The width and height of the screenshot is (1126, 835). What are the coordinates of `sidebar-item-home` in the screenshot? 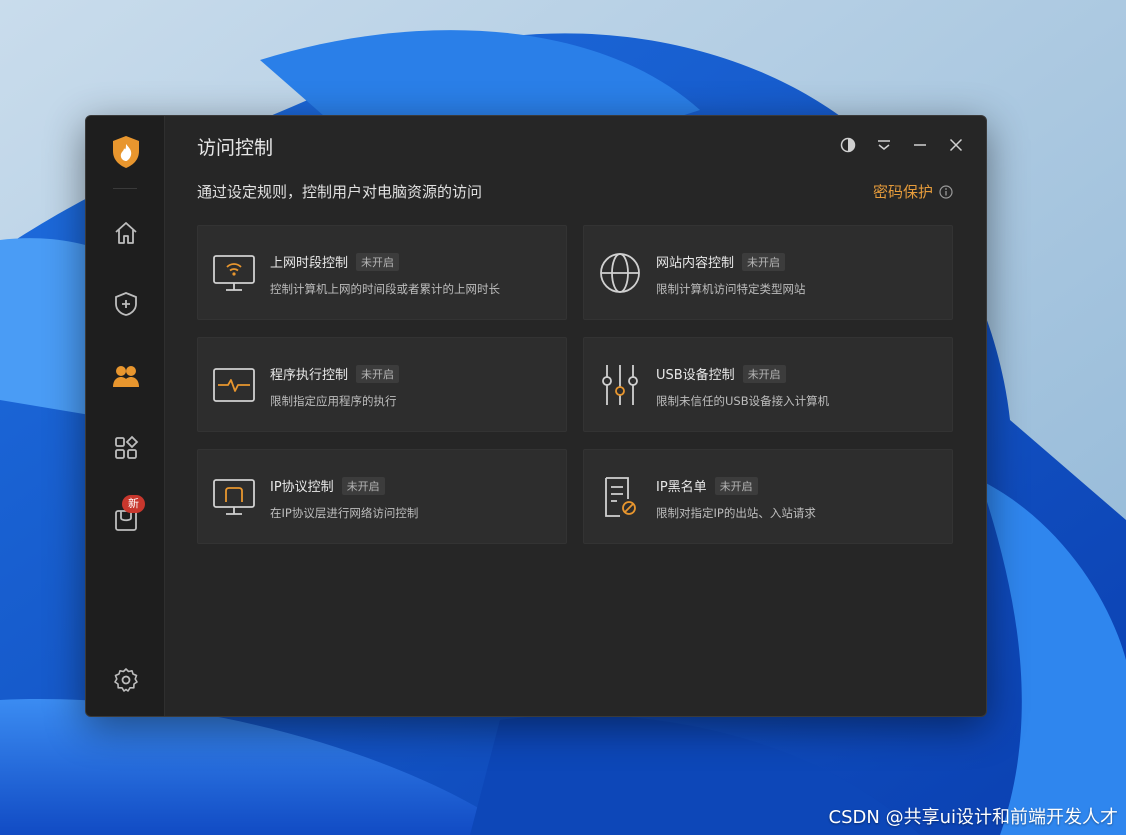 It's located at (126, 233).